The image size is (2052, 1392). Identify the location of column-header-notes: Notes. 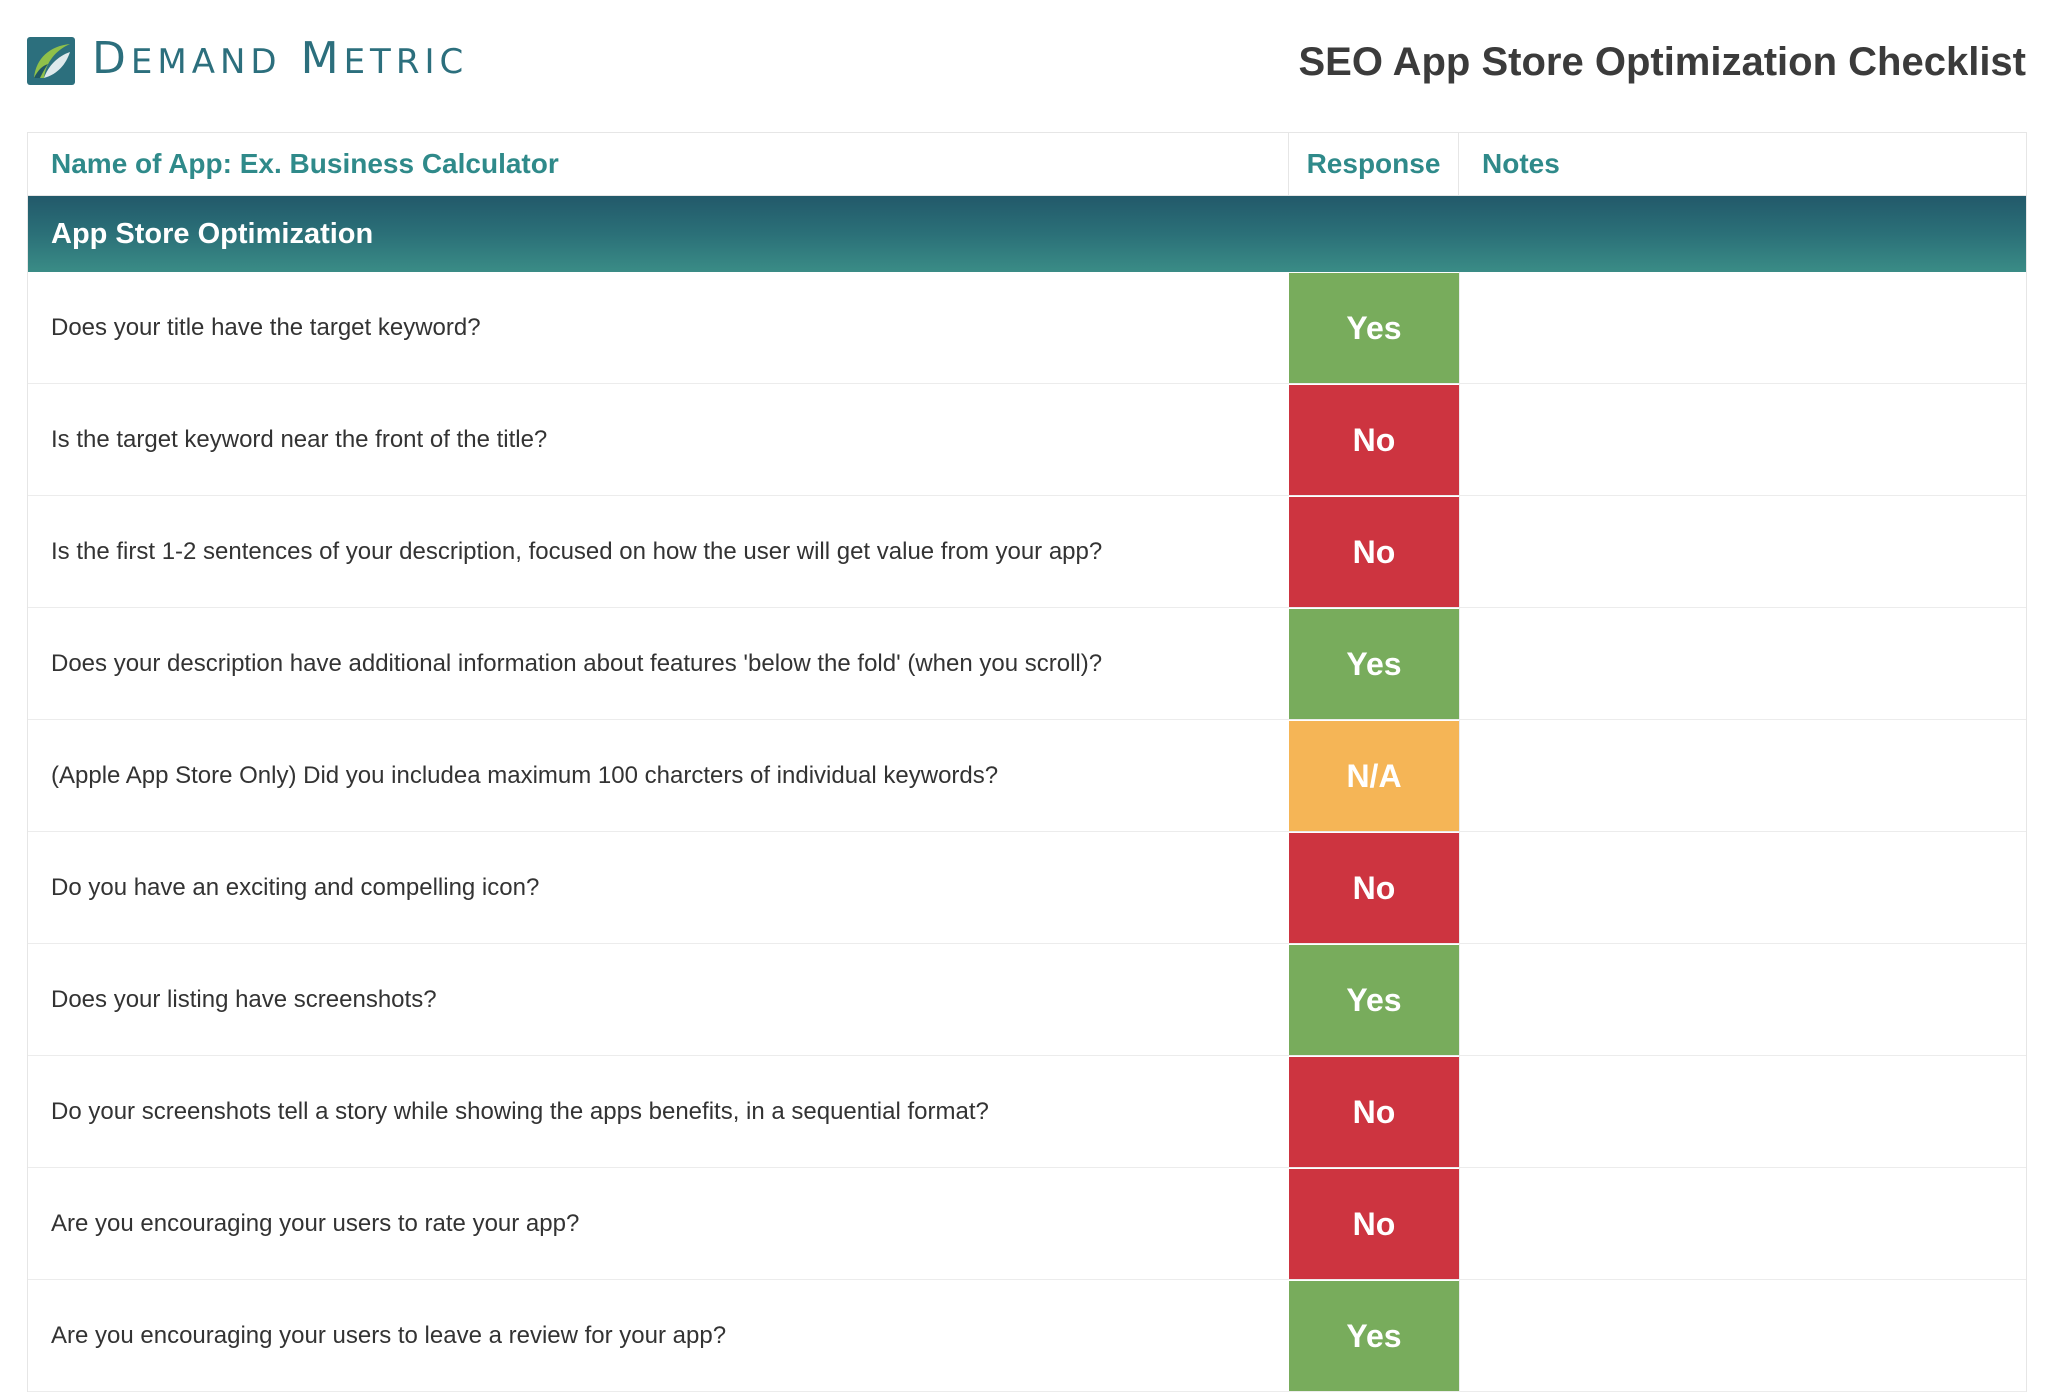
(1521, 163).